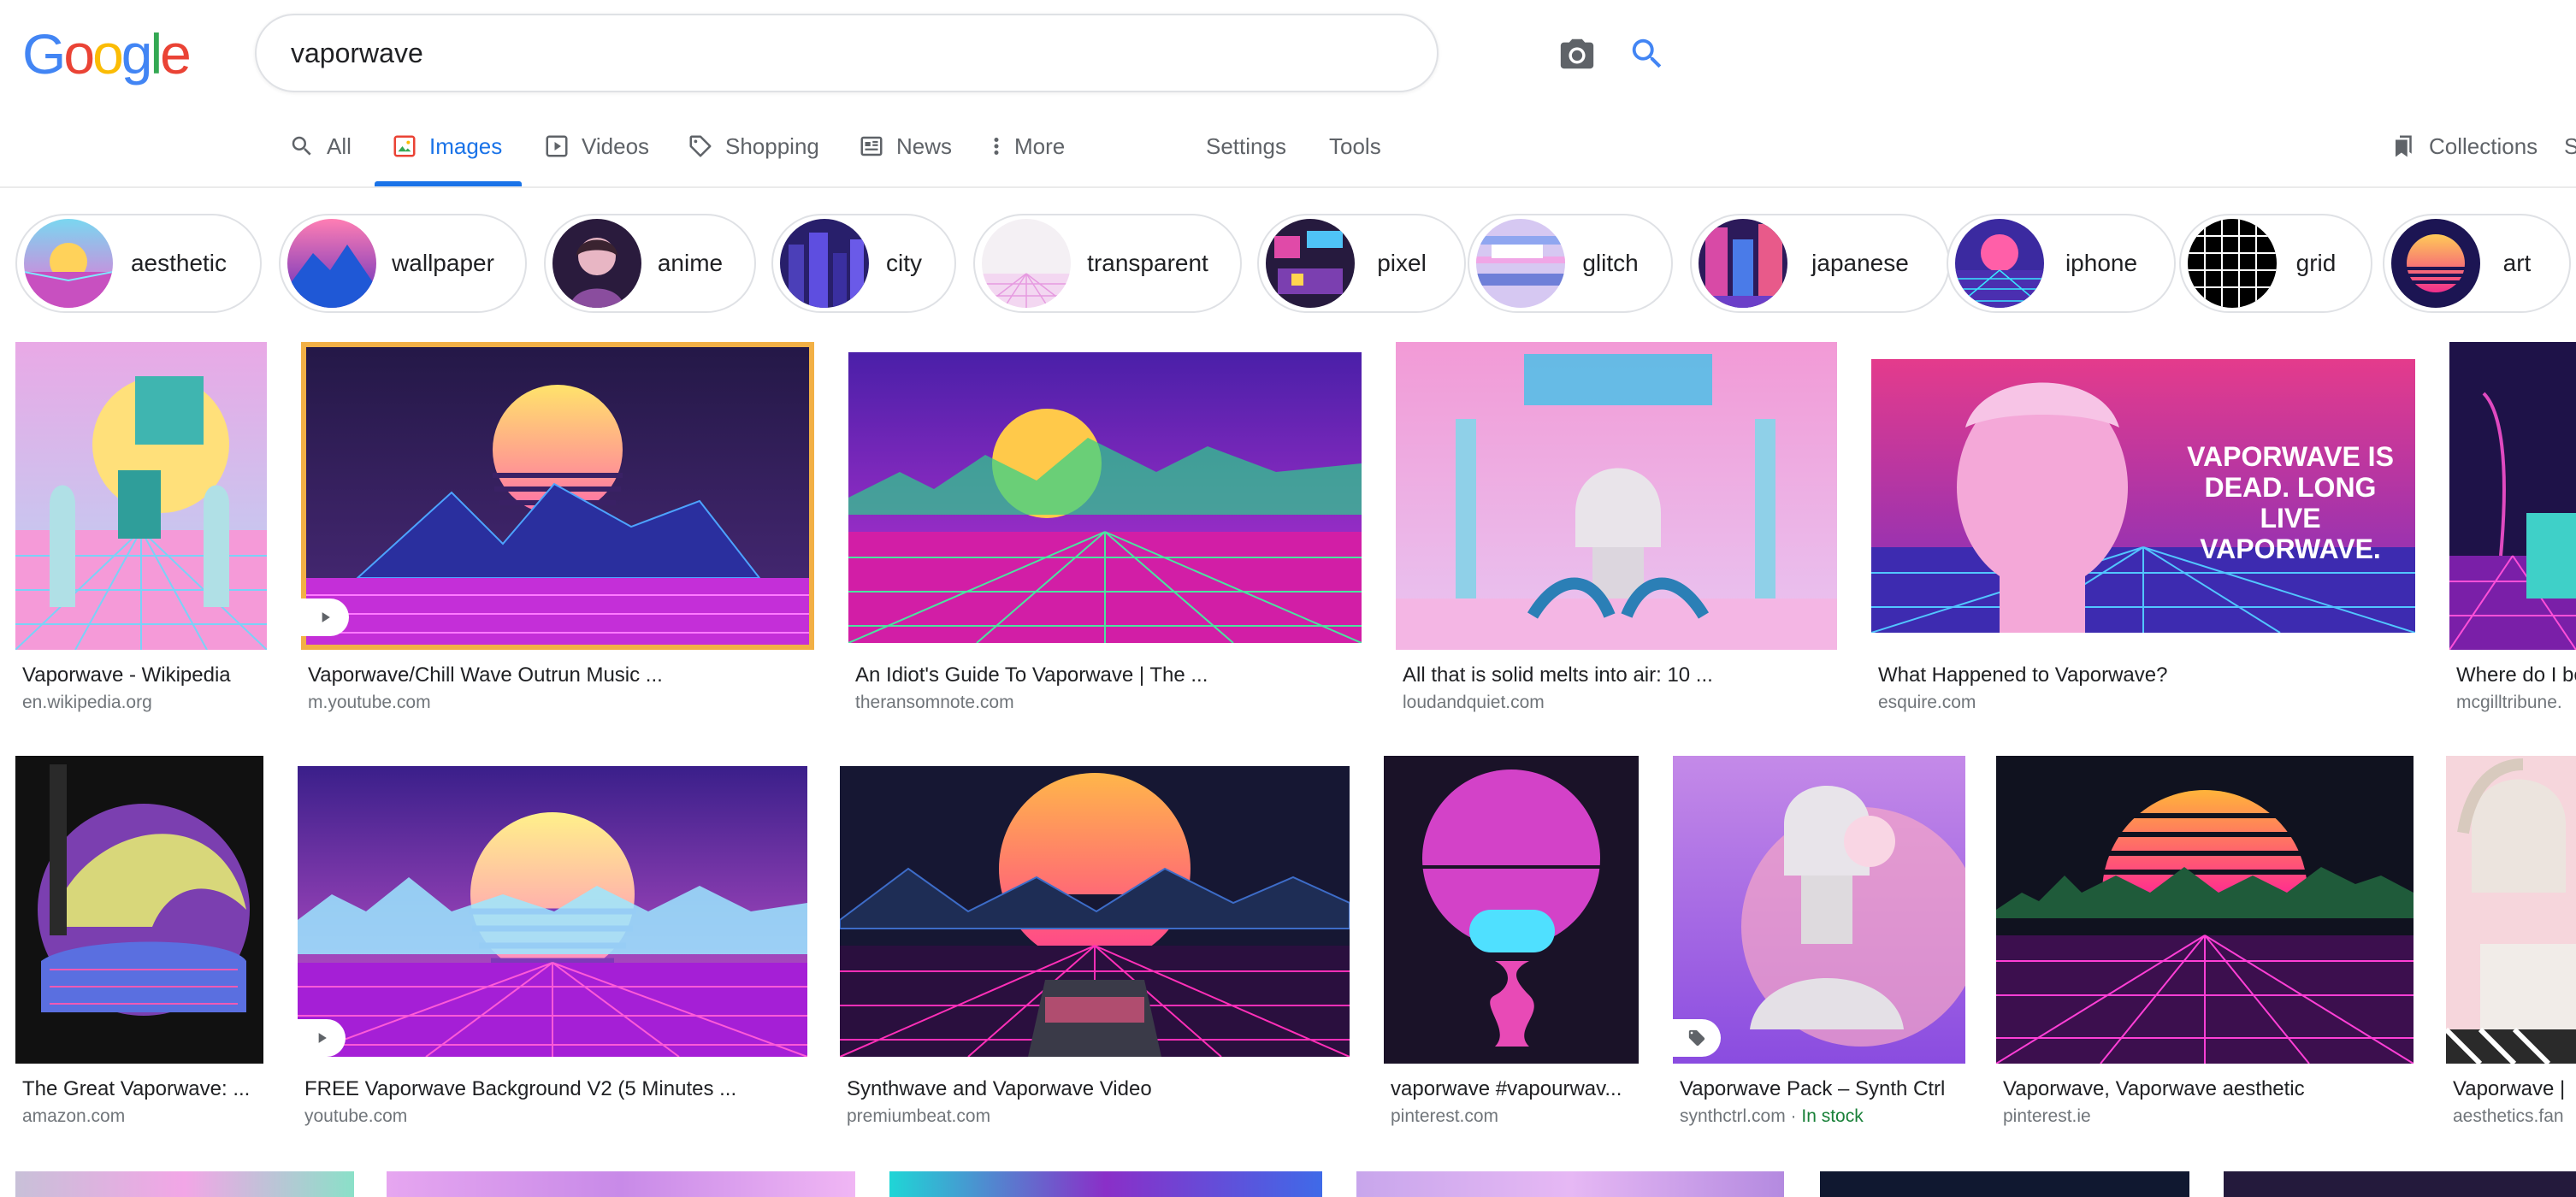  I want to click on collections-link: Collections, so click(2464, 159).